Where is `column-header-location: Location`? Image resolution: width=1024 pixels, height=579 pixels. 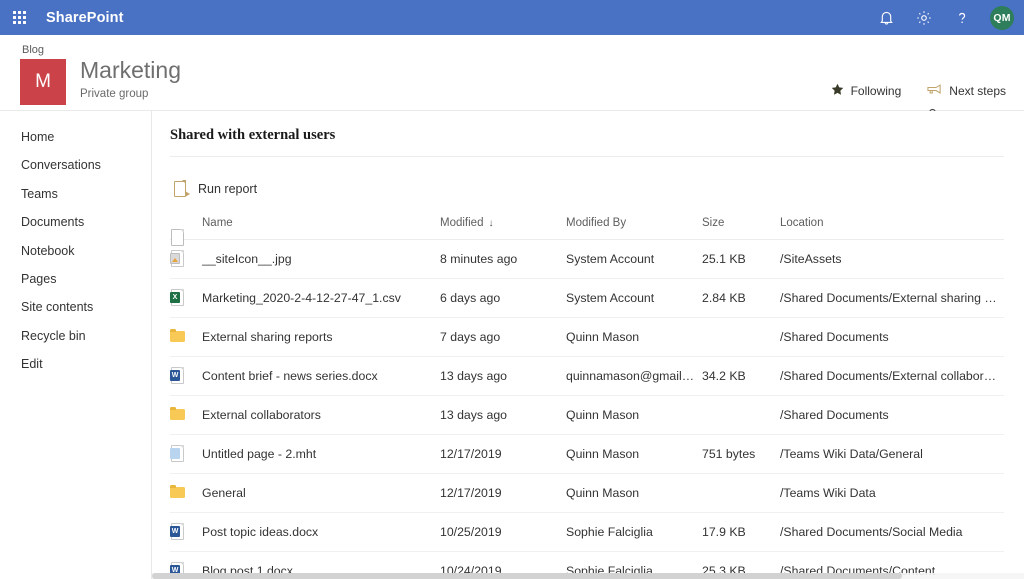 column-header-location: Location is located at coordinates (892, 225).